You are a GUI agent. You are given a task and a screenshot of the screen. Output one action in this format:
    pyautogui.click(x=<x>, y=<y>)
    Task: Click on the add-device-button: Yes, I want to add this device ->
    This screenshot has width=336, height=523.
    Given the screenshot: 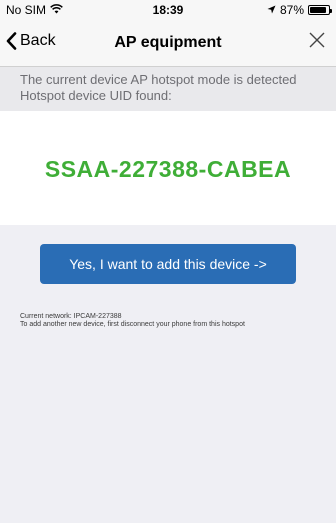 What is the action you would take?
    pyautogui.click(x=168, y=264)
    